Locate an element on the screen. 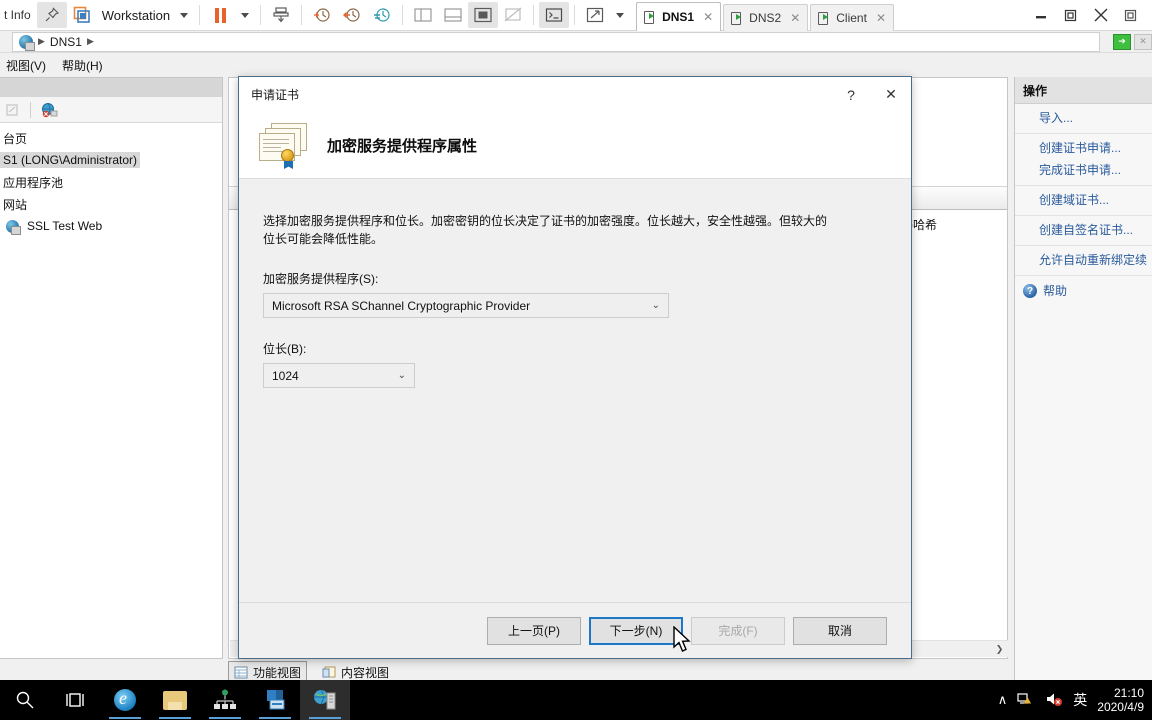 This screenshot has height=720, width=1152. task-view-icon is located at coordinates (75, 700).